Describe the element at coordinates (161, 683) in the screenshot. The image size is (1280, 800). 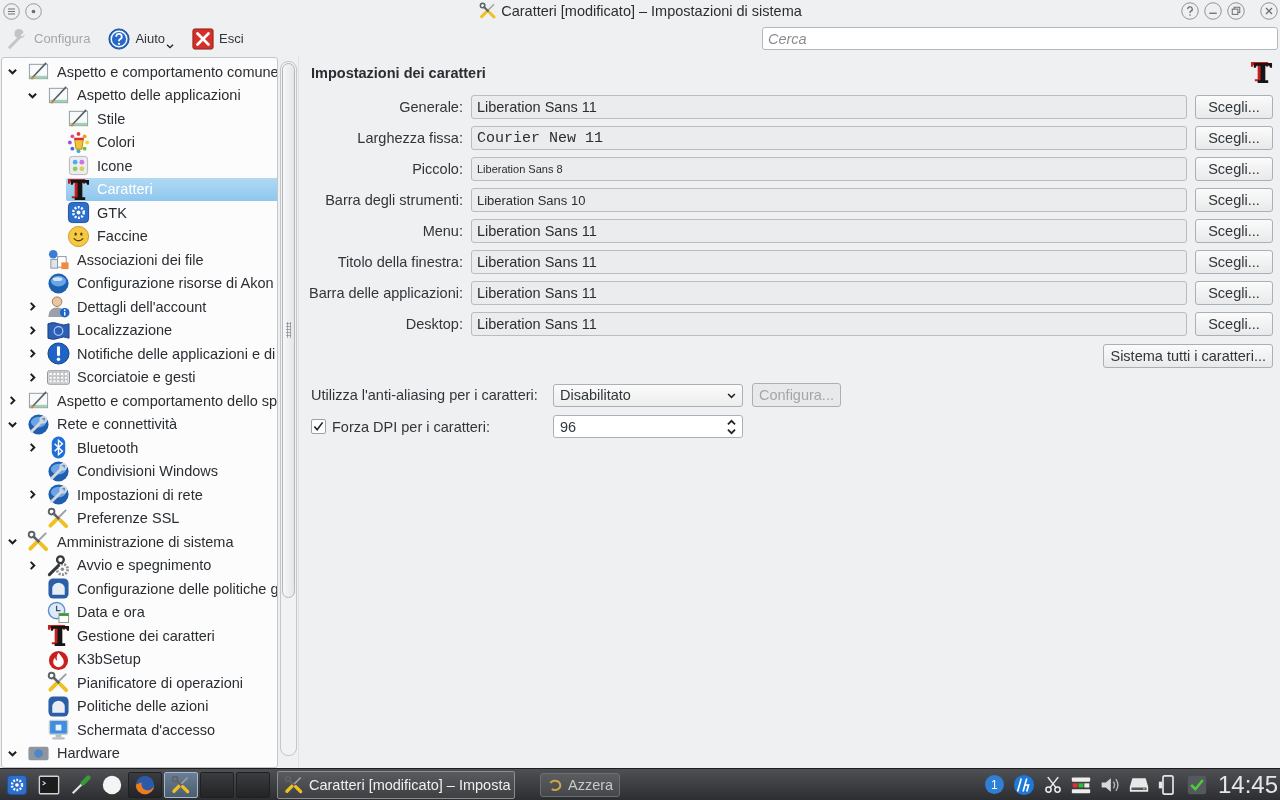
I see `tree-item: Pianificatore di operazioni` at that location.